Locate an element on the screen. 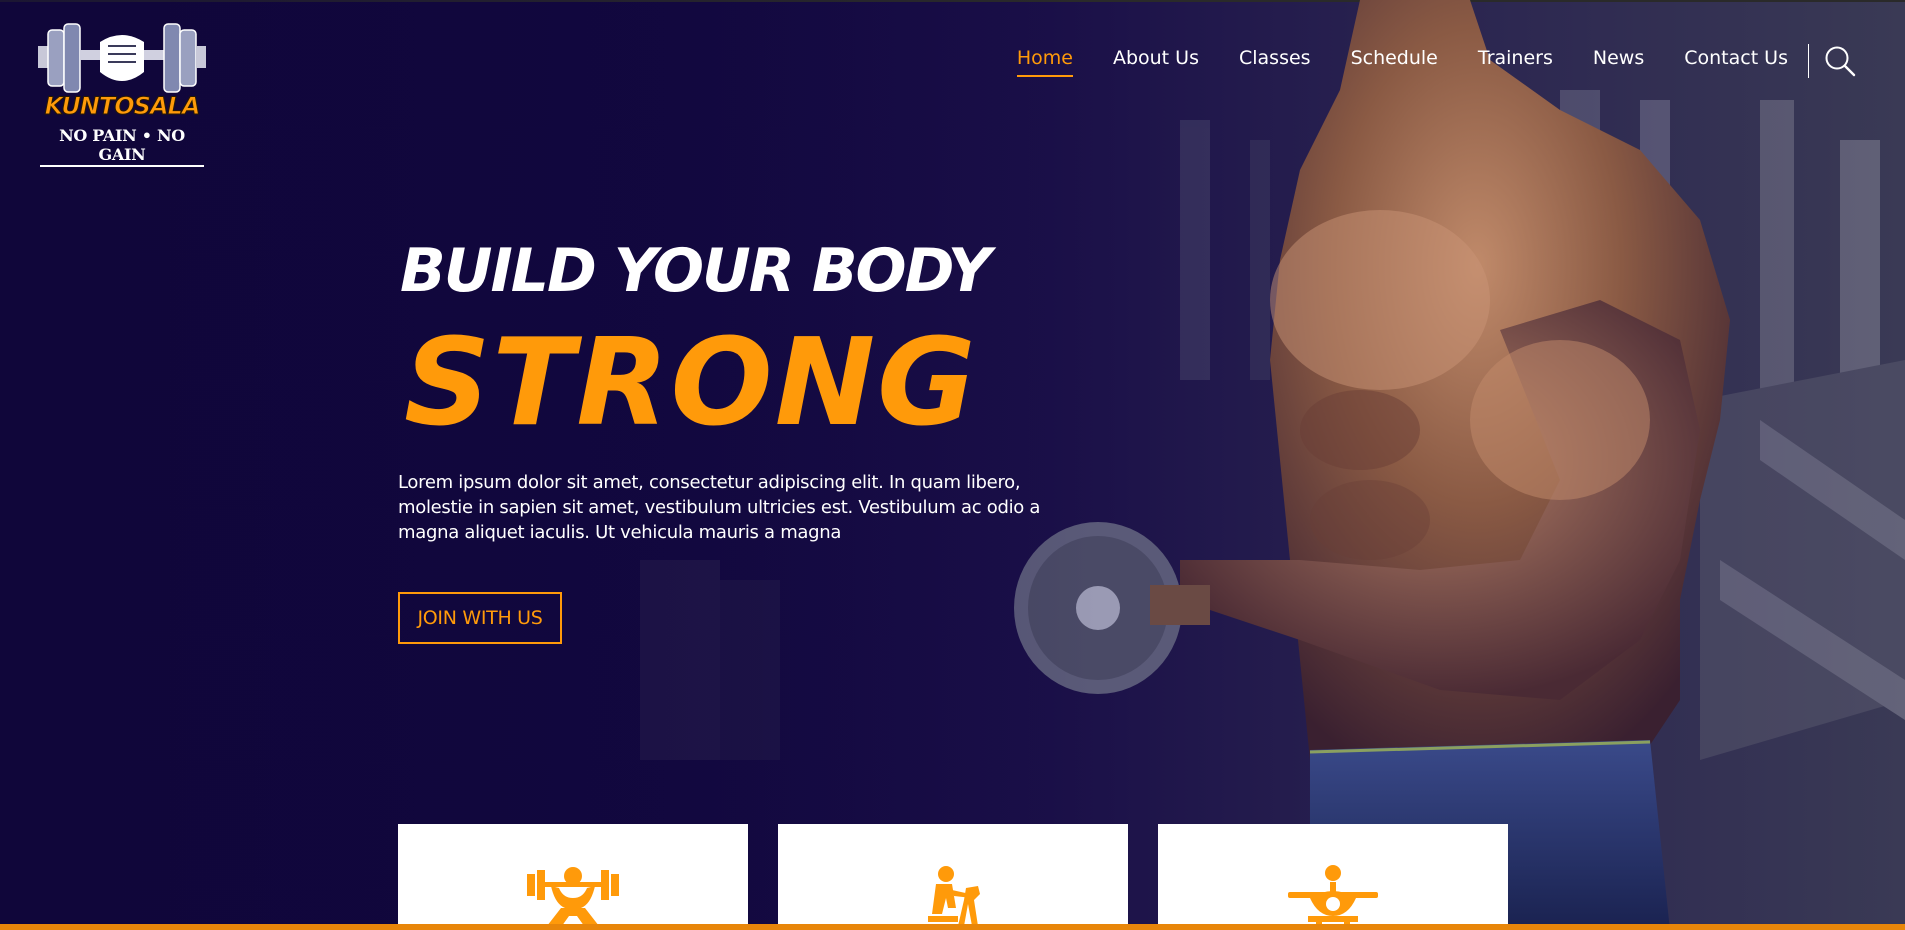 The image size is (1905, 930). bottom-accent-bar is located at coordinates (952, 927).